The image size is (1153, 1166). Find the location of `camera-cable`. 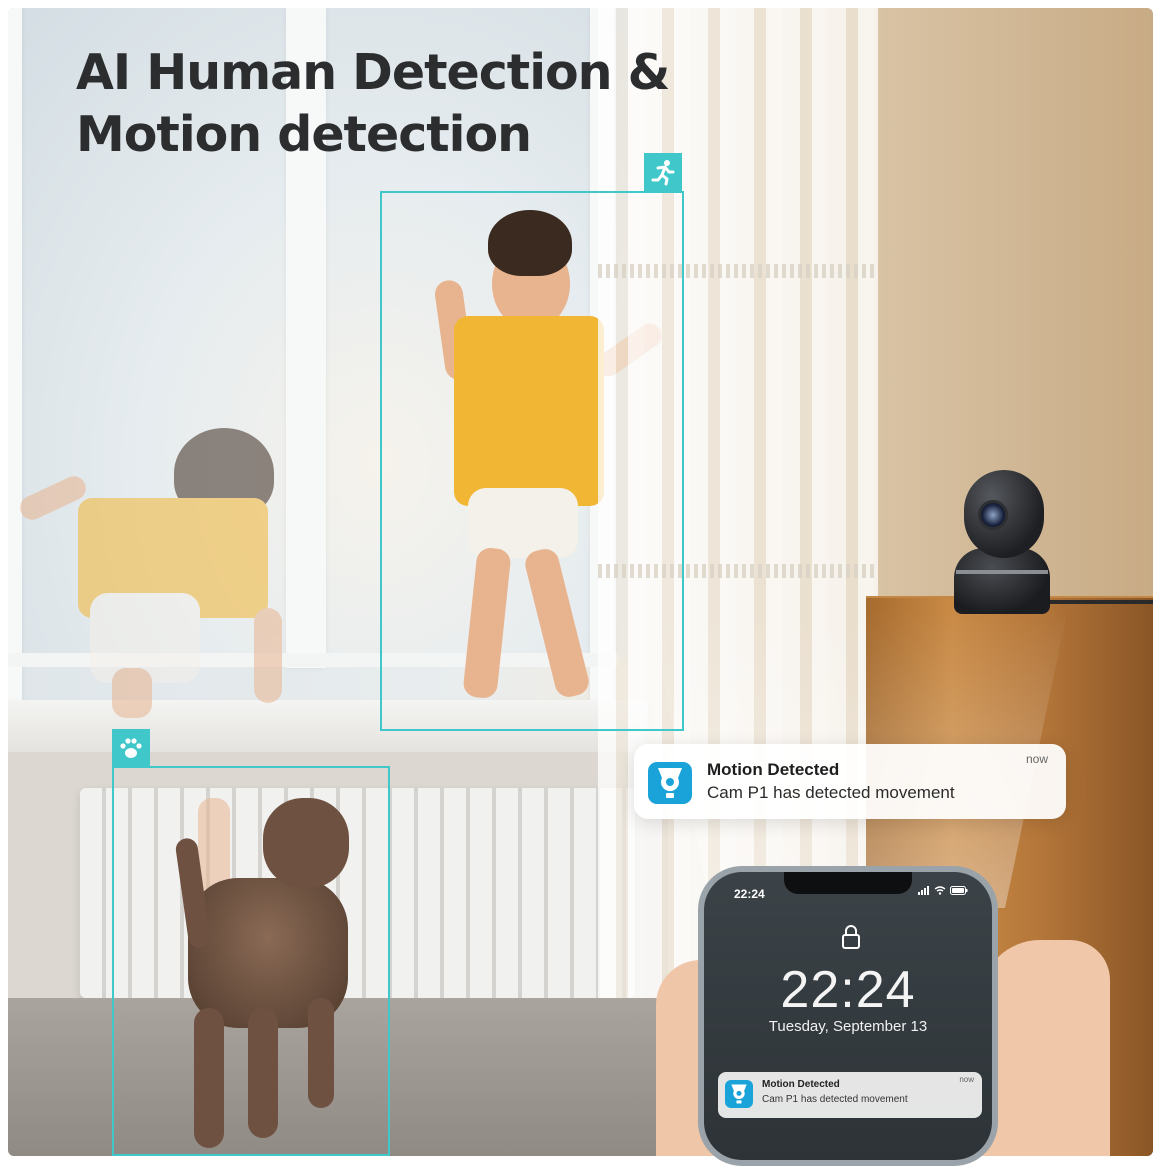

camera-cable is located at coordinates (1100, 602).